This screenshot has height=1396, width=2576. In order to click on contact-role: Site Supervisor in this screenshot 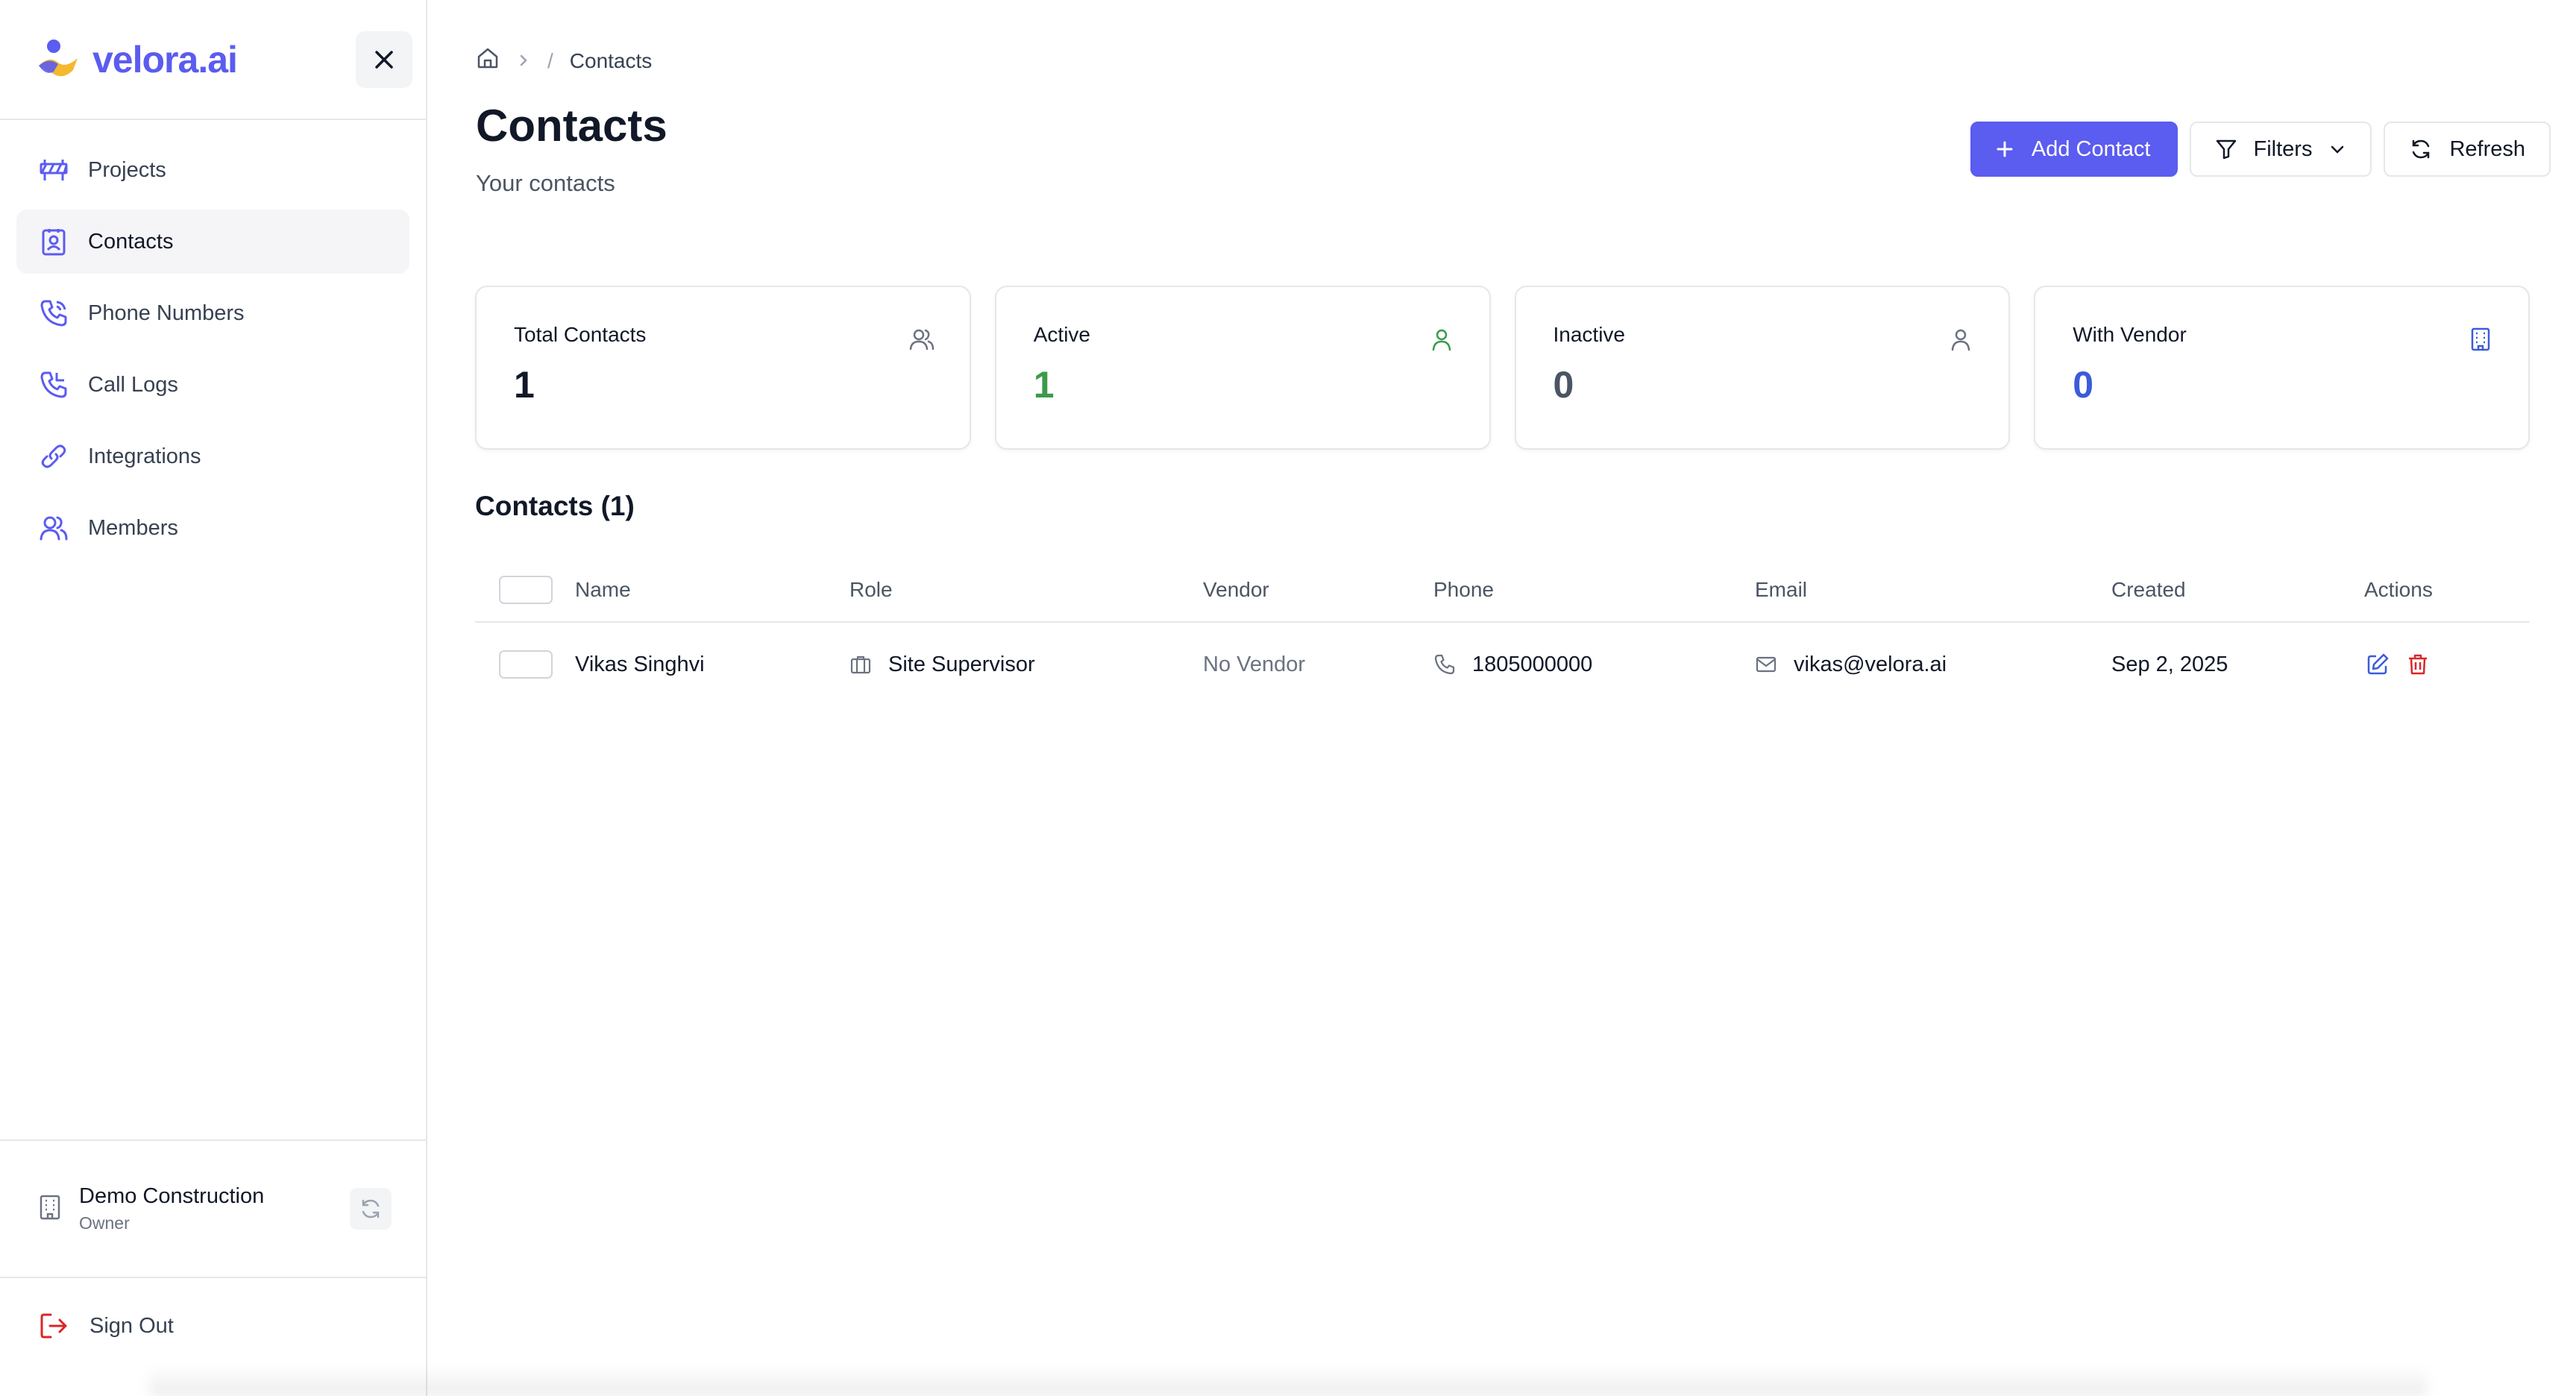, I will do `click(962, 664)`.